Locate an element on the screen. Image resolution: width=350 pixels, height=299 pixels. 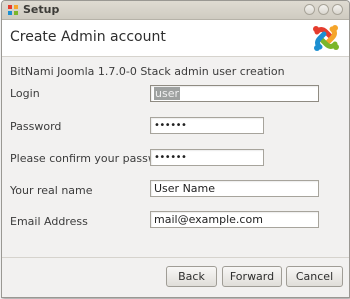
maximize-icon is located at coordinates (323, 9).